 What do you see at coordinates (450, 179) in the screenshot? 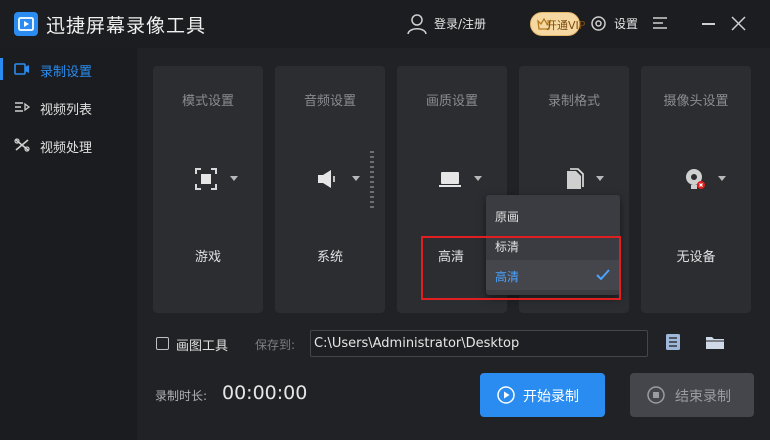
I see `monitor-icon` at bounding box center [450, 179].